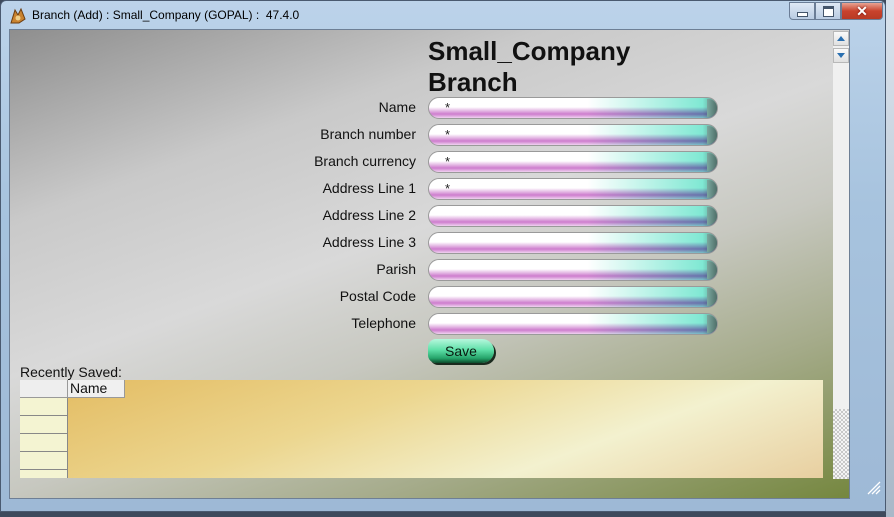  Describe the element at coordinates (71, 372) in the screenshot. I see `recently-saved-label: Recently Saved:` at that location.